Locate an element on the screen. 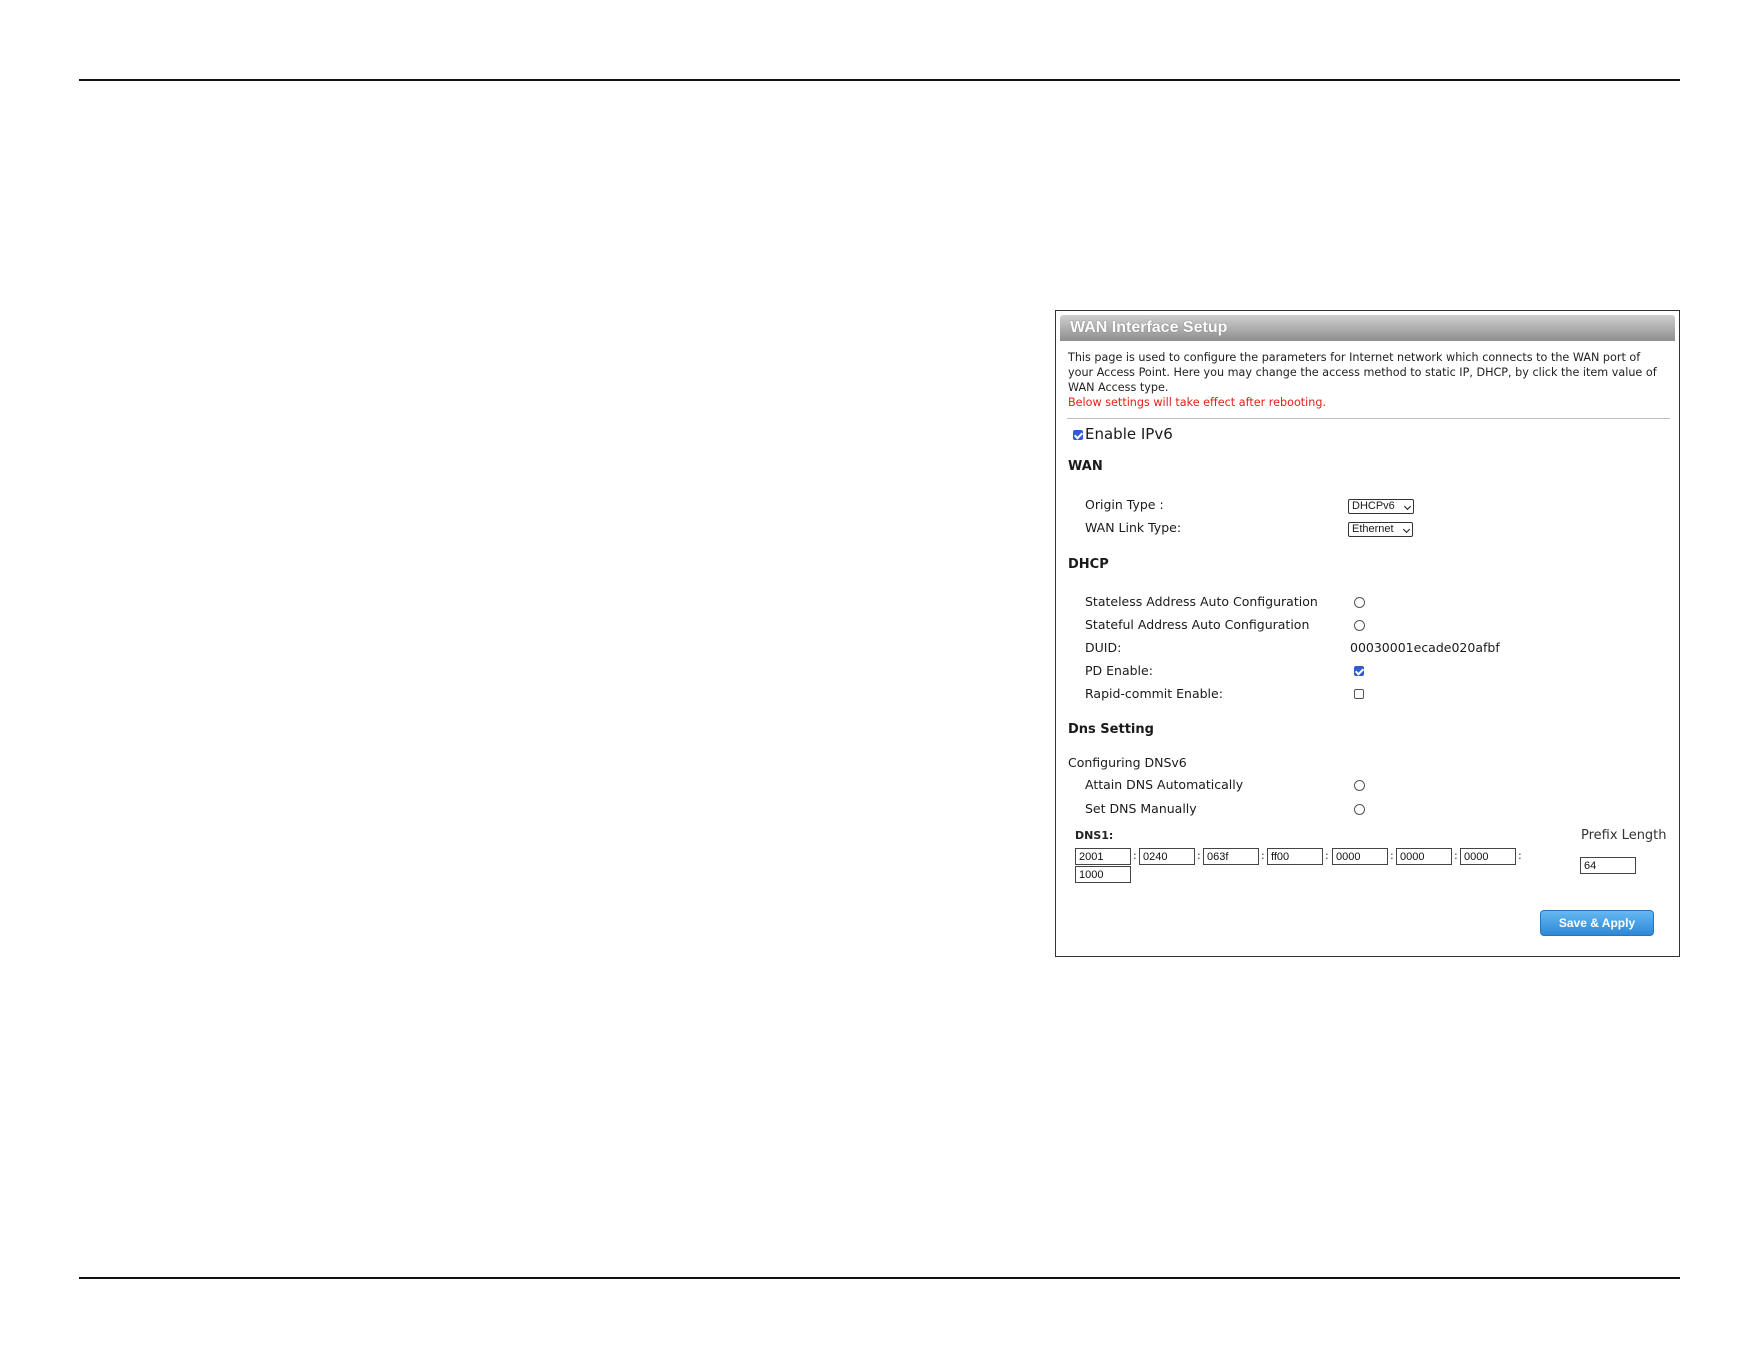 Image resolution: width=1761 pixels, height=1361 pixels. set-dns-manual-radio is located at coordinates (1359, 809).